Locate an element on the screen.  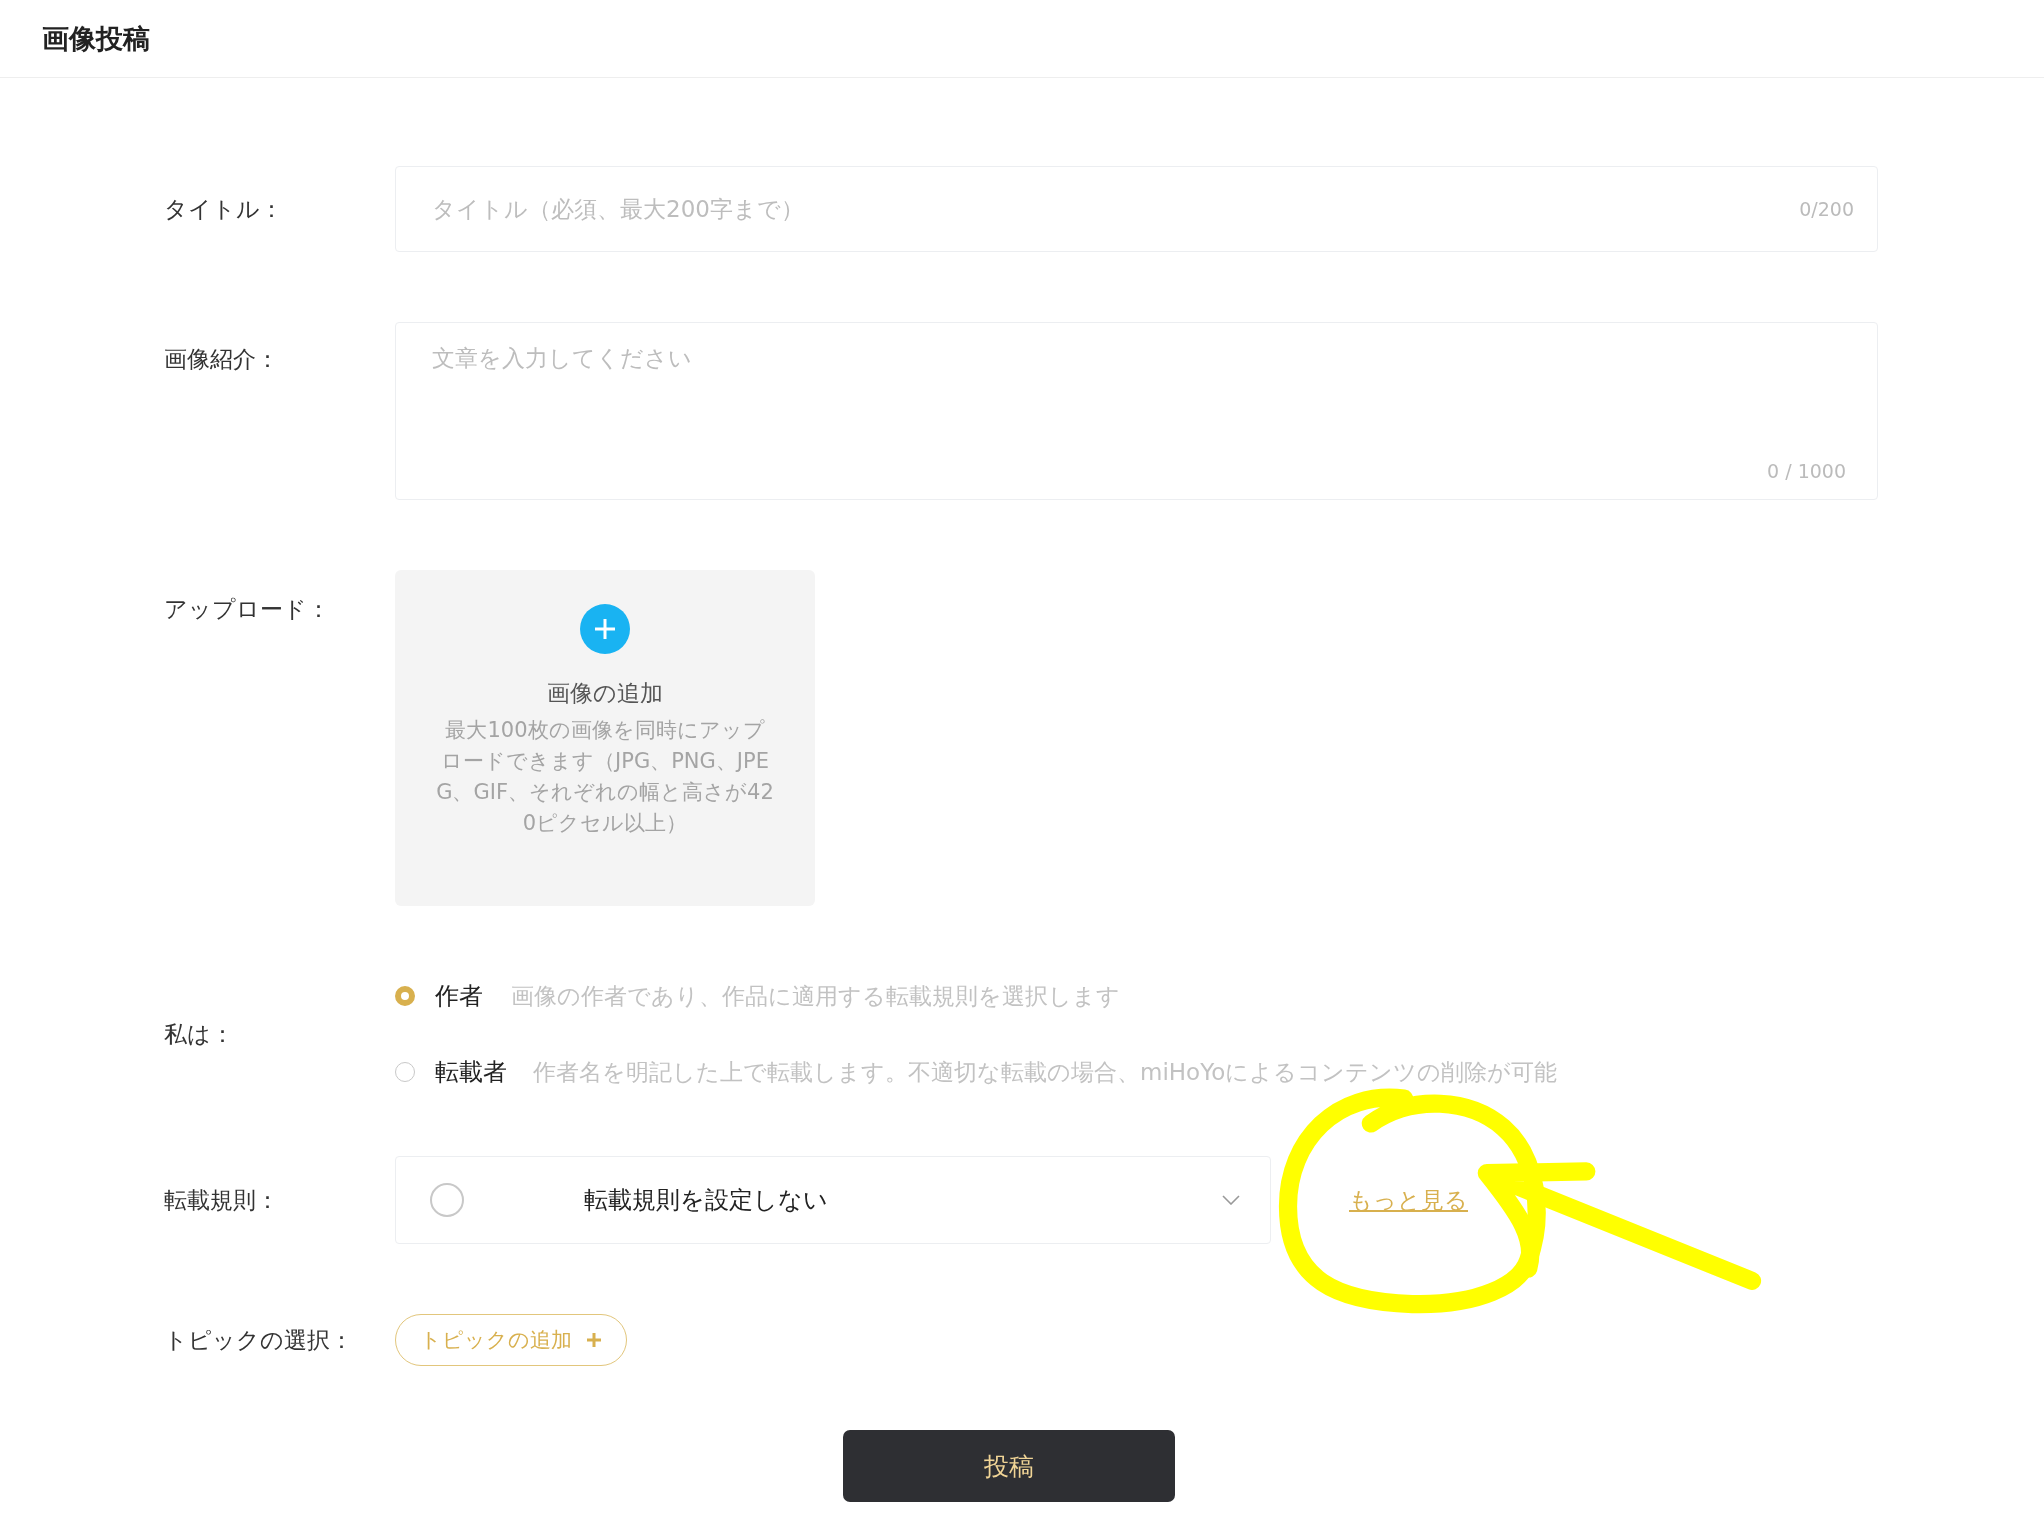
upload-hint: 最大100枚の画像を同時にアップロードできます（JPG、PNG、JPEG、GIF、それぞれの幅と高さが420ピクセル以上） is located at coordinates (605, 777).